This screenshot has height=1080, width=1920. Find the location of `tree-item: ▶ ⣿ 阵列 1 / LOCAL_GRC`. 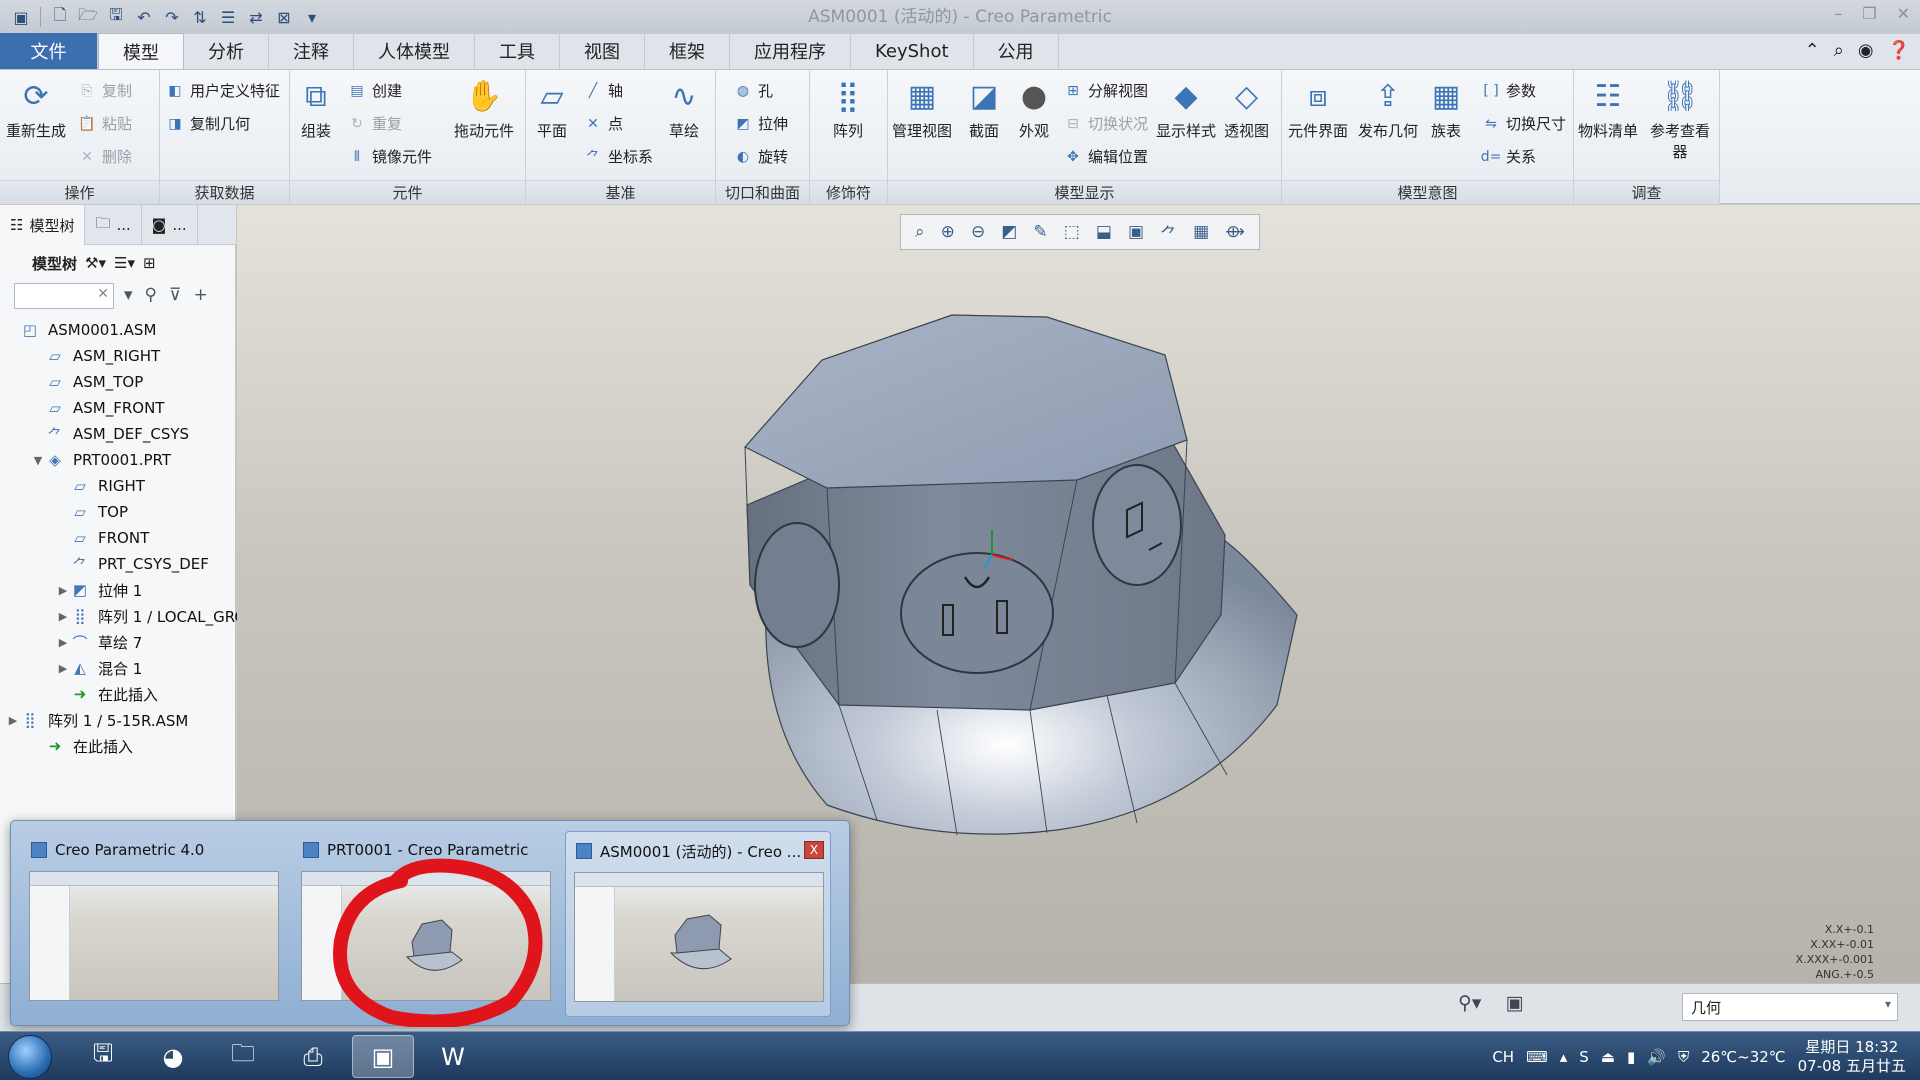

tree-item: ▶ ⣿ 阵列 1 / LOCAL_GRC is located at coordinates (150, 616).